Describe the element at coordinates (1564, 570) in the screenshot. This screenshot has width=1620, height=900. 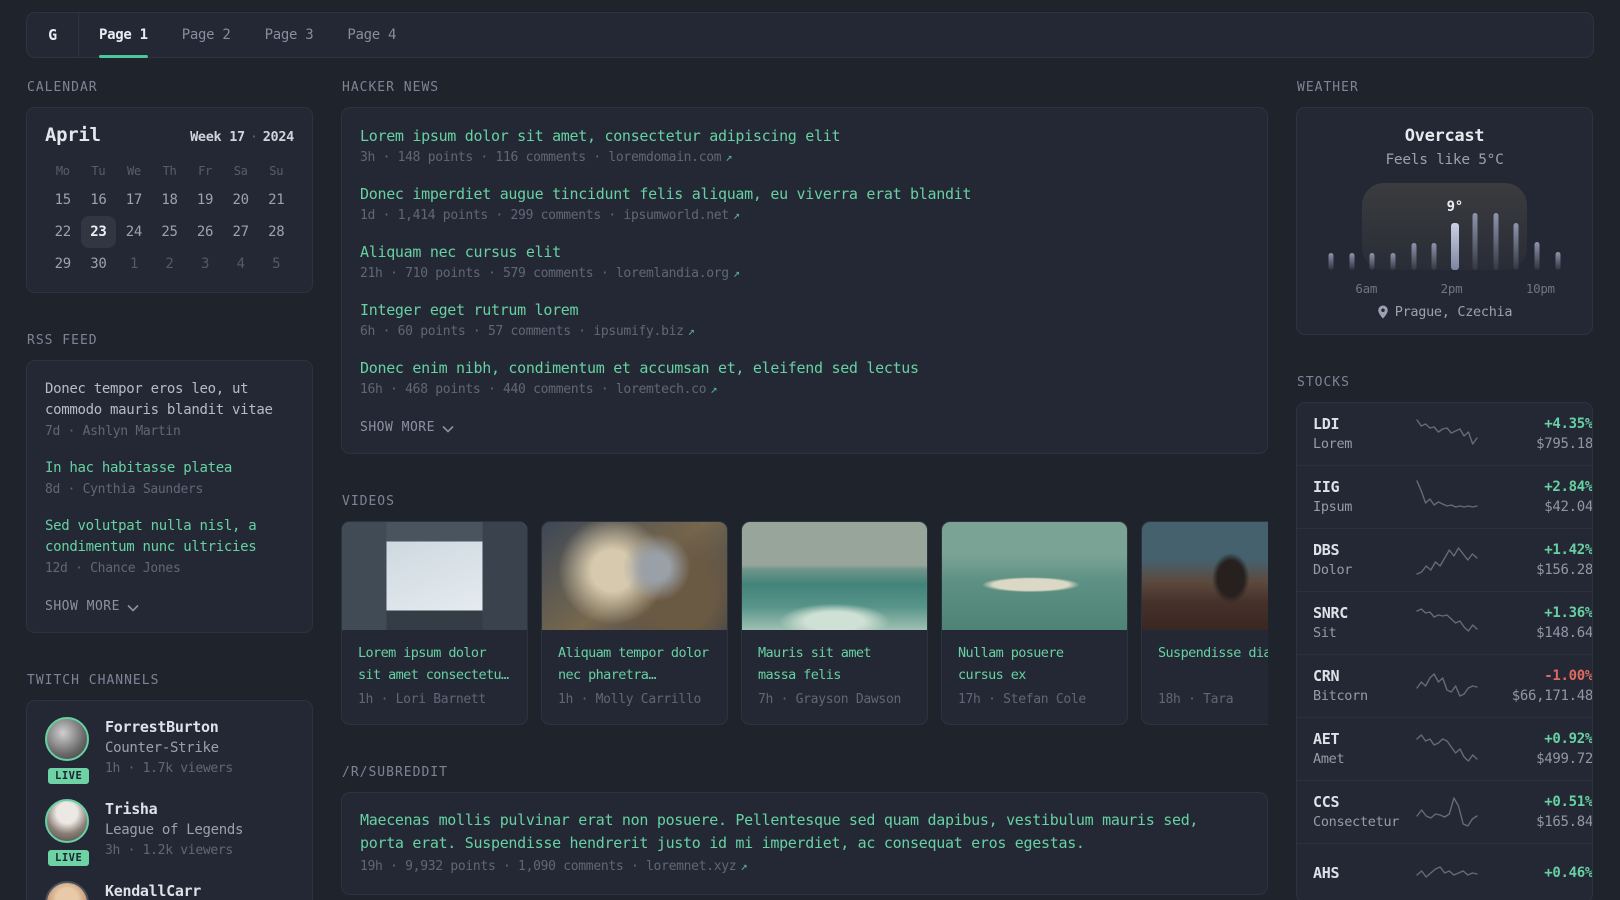
I see `stock-price: $156.28` at that location.